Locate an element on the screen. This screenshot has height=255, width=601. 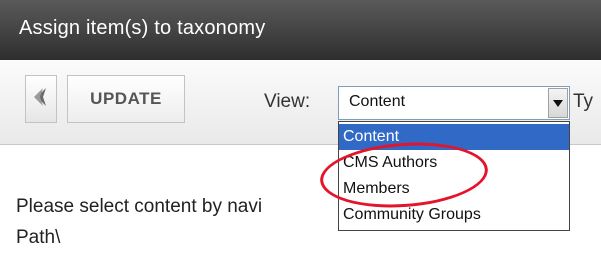
view-label: View: is located at coordinates (287, 101).